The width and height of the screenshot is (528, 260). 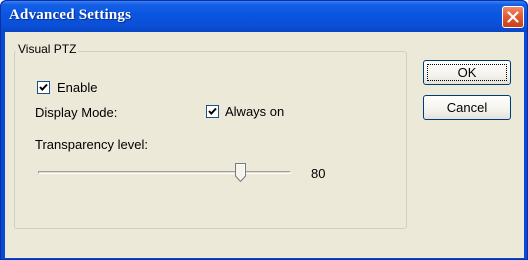 I want to click on title-bar: Advanced Settings, so click(x=264, y=16).